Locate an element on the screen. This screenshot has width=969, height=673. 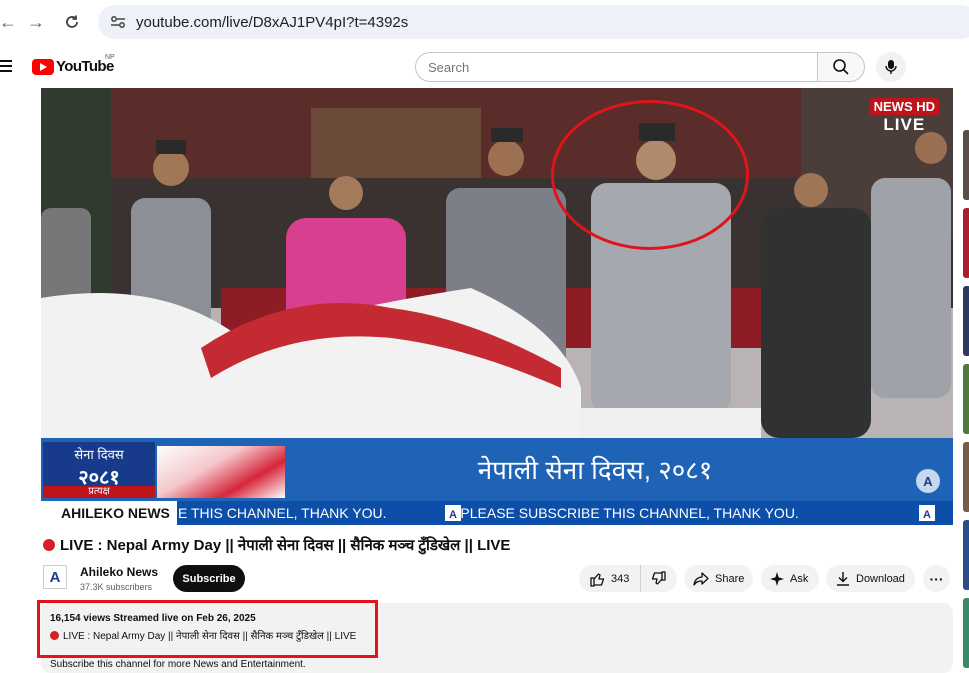
thumbs-up-icon is located at coordinates (597, 579).